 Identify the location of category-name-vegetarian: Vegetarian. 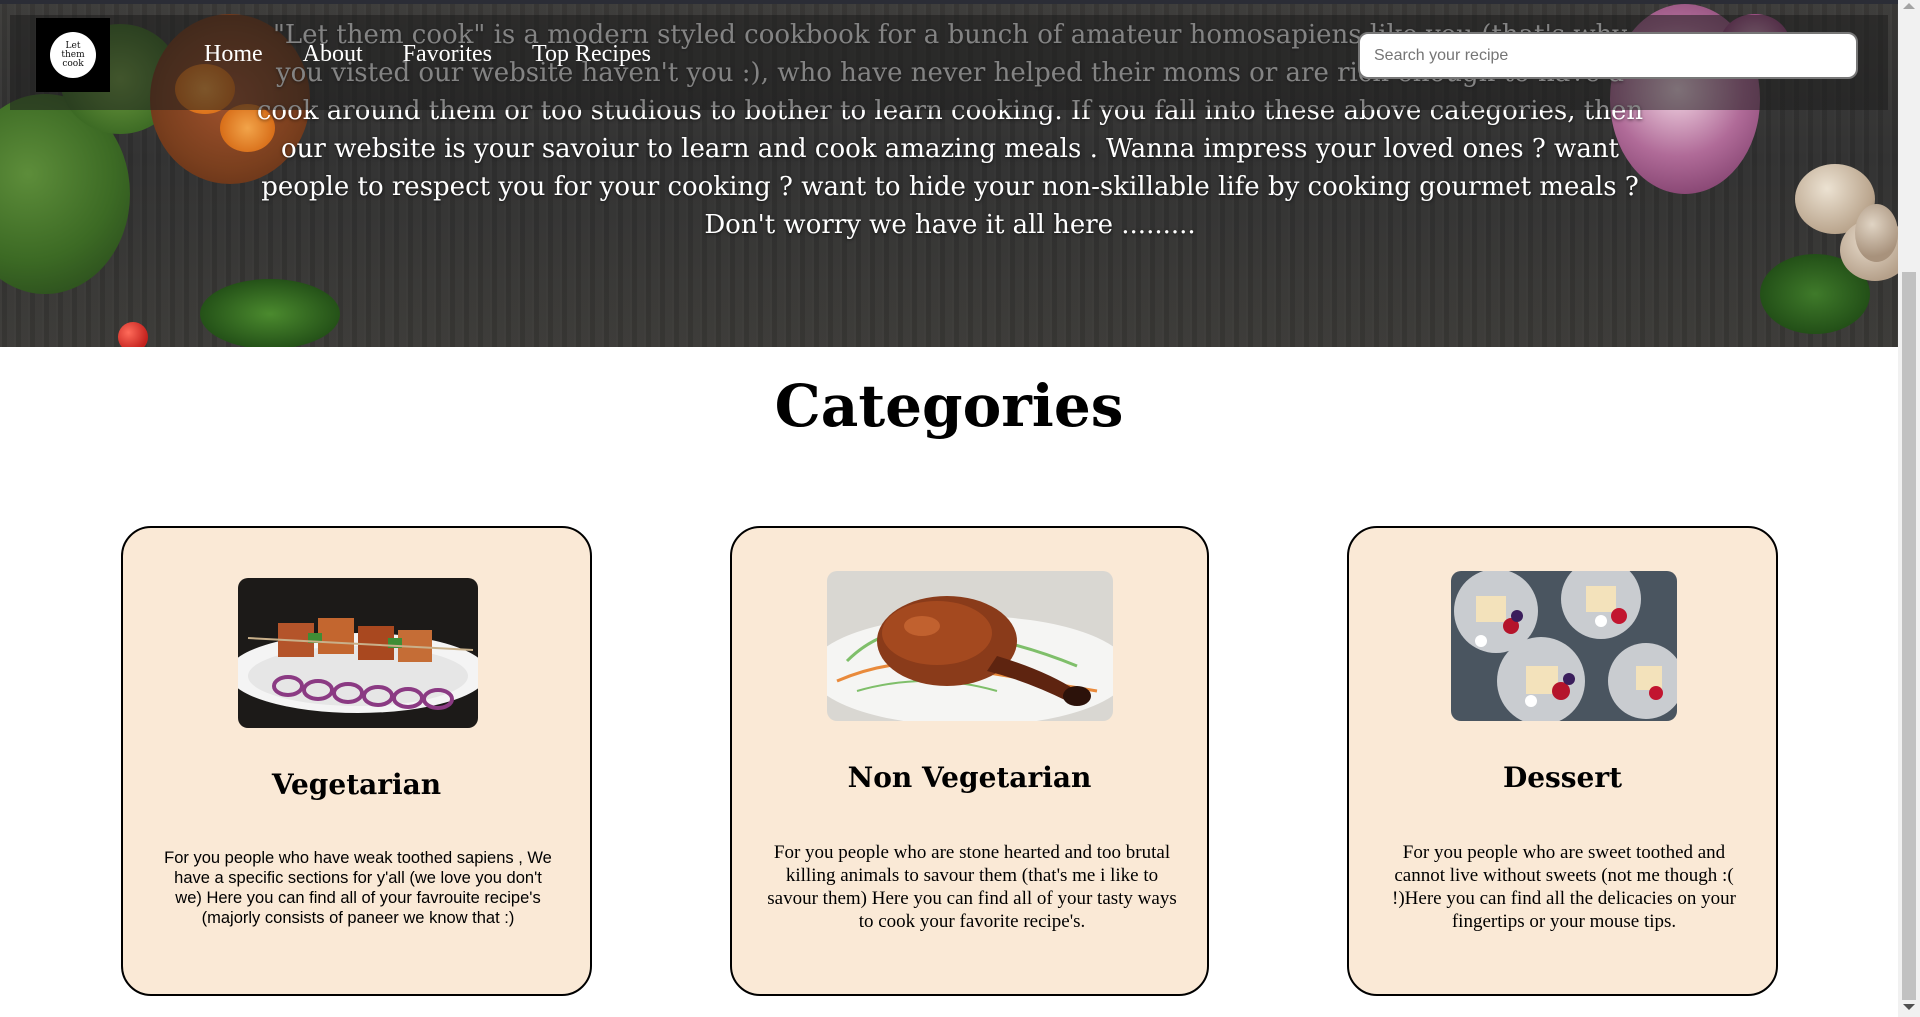
(356, 784).